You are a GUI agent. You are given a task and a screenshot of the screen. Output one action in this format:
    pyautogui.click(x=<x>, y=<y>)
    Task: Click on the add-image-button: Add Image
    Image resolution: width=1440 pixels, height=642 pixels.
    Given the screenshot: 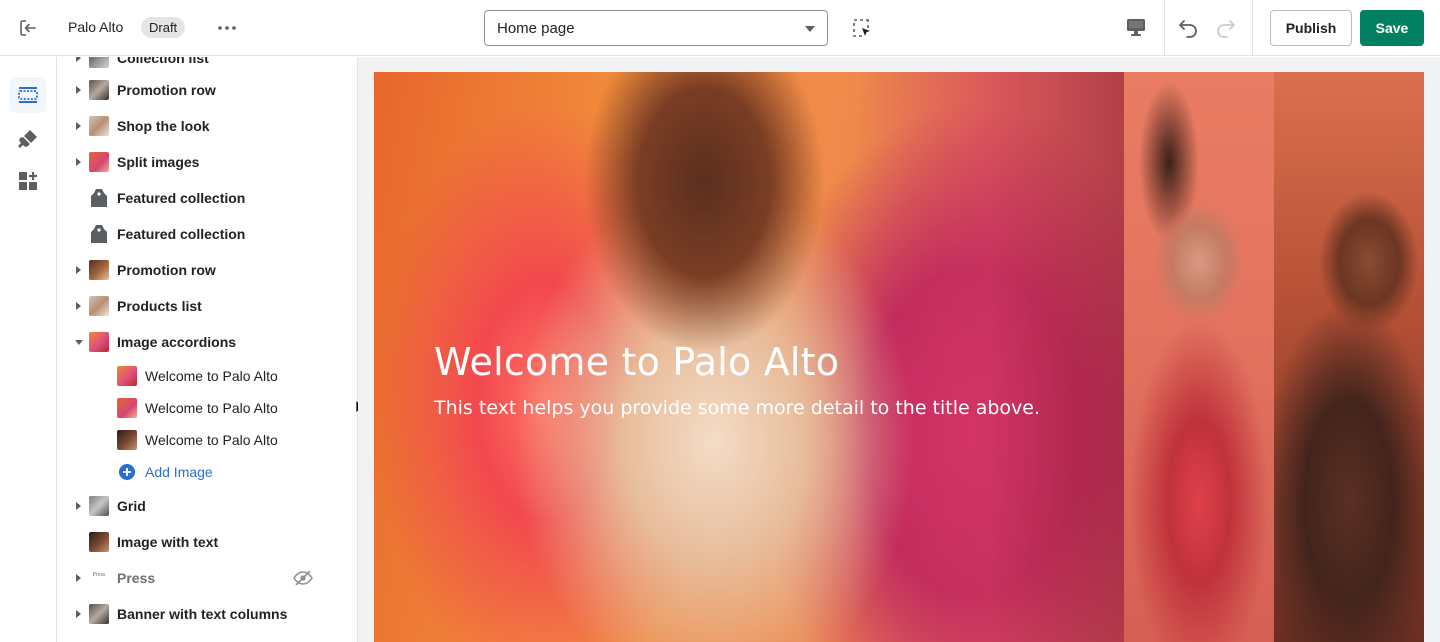 What is the action you would take?
    pyautogui.click(x=207, y=472)
    